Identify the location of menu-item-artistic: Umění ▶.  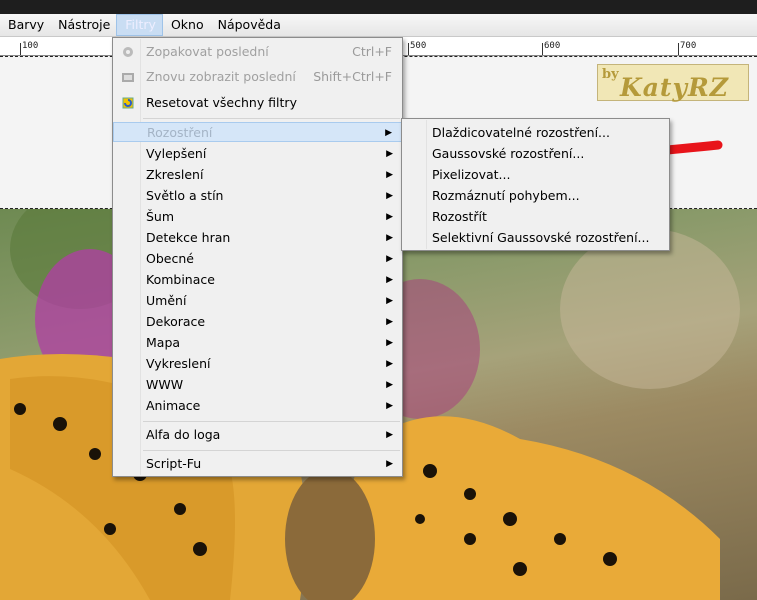
(257, 301).